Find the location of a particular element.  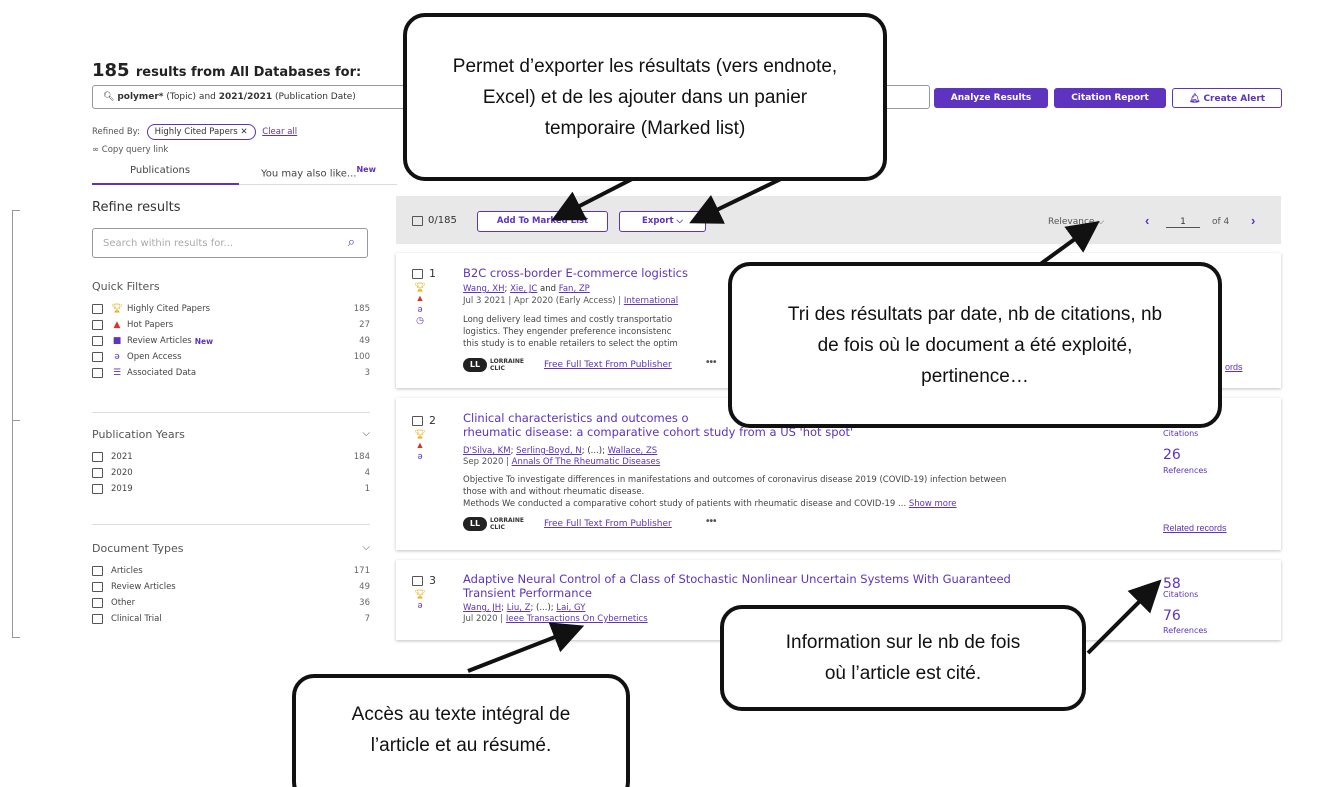

arrow-to-citations is located at coordinates (1124, 617).